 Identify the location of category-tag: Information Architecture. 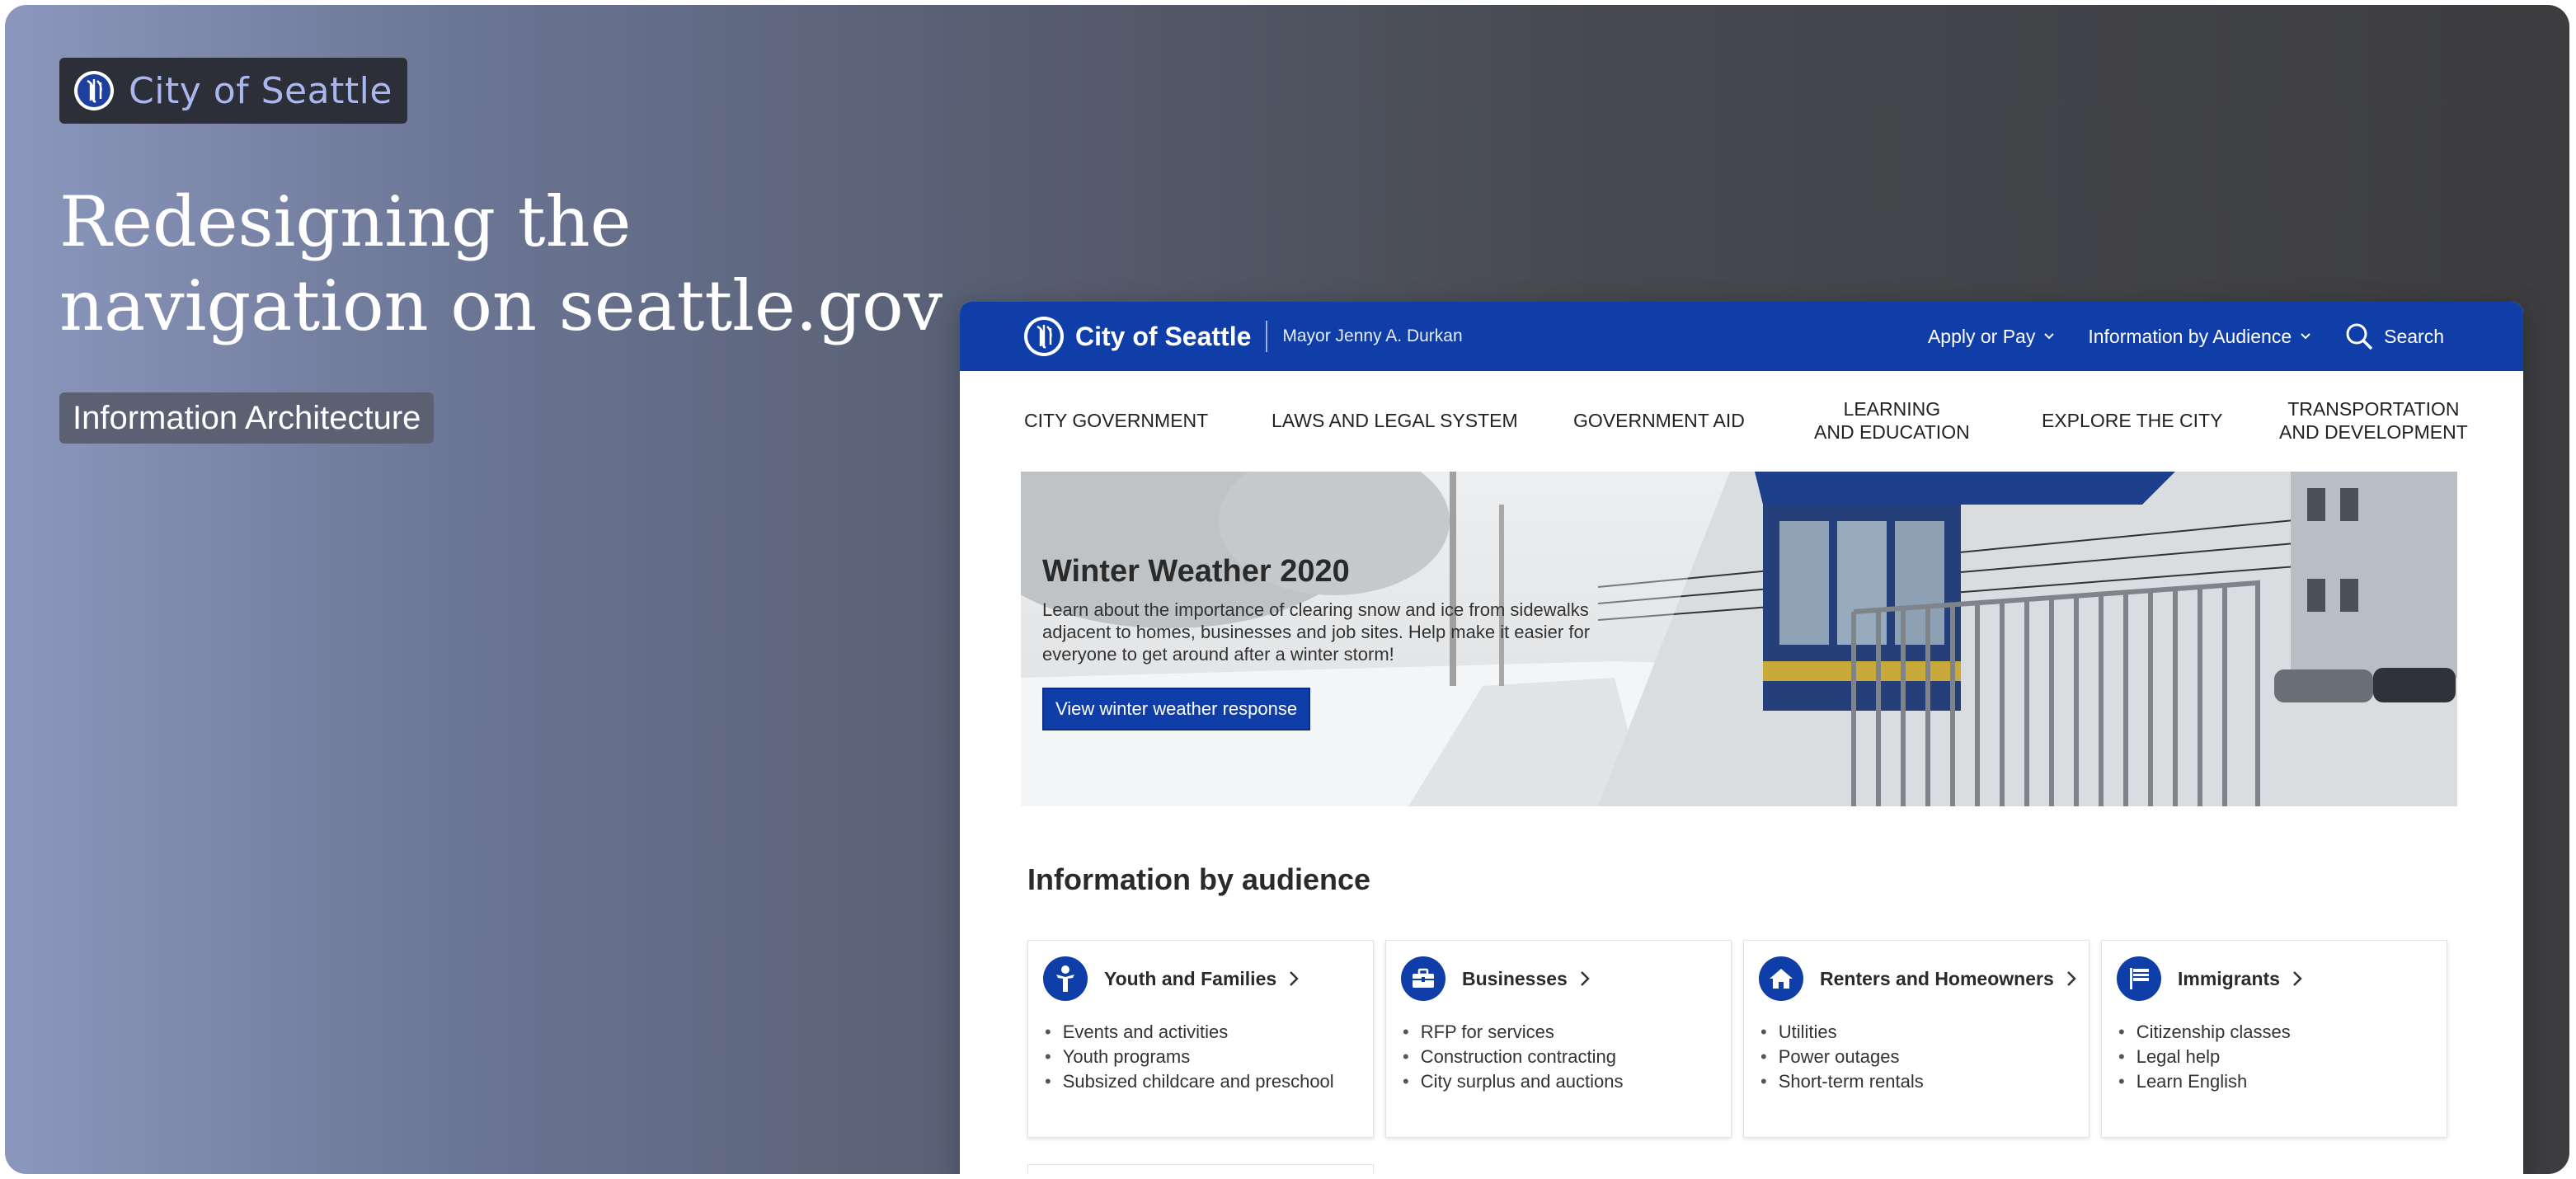
(247, 418).